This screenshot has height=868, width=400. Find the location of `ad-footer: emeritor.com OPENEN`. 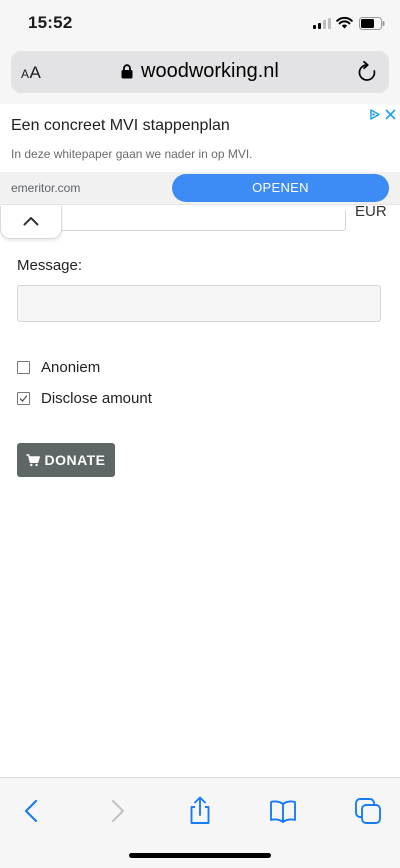

ad-footer: emeritor.com OPENEN is located at coordinates (200, 188).